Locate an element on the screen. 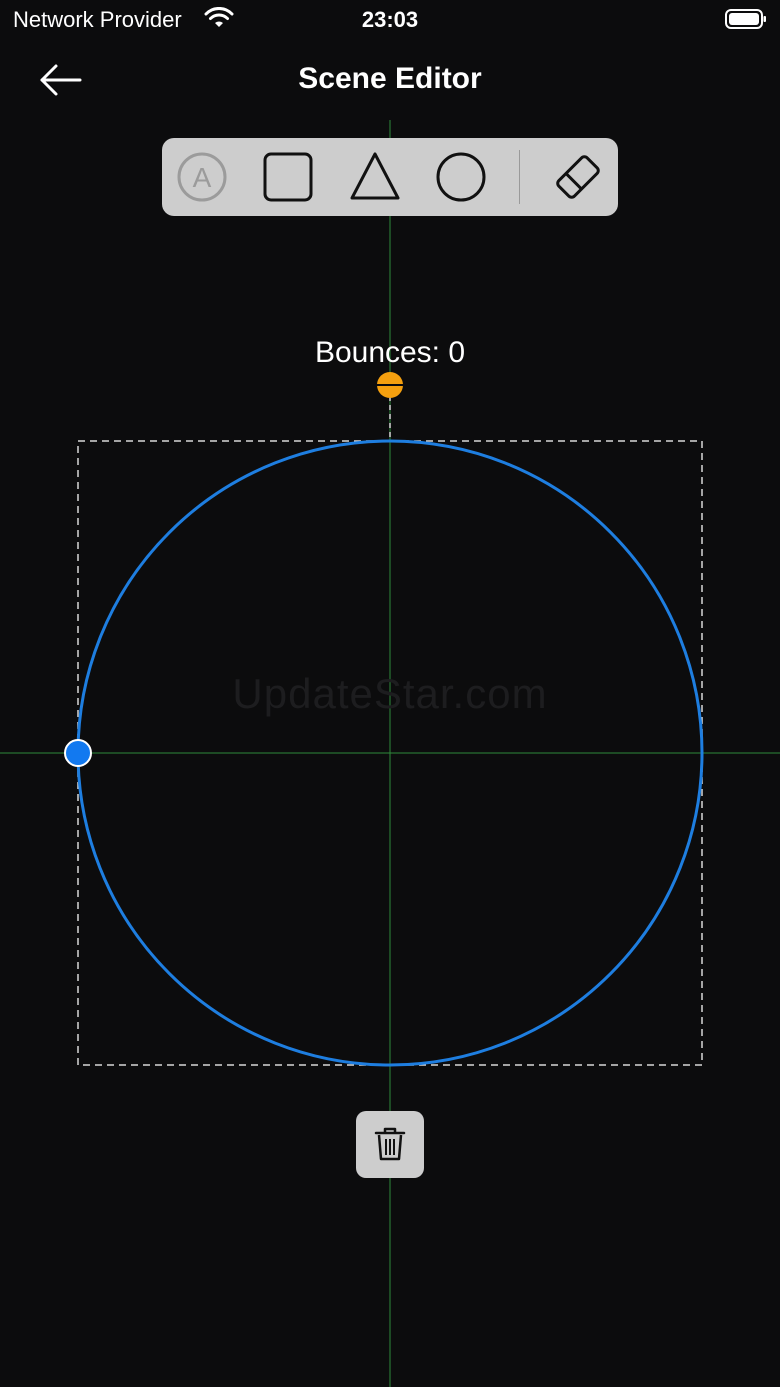 Image resolution: width=780 pixels, height=1387 pixels. svg-text: A is located at coordinates (202, 177).